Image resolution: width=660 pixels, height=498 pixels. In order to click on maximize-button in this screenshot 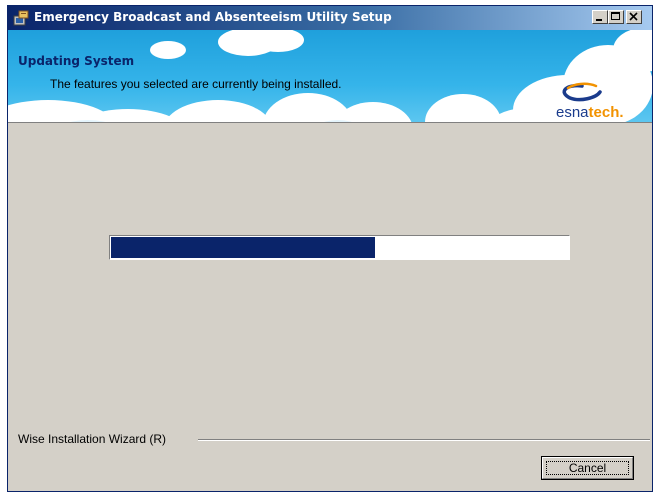, I will do `click(616, 17)`.